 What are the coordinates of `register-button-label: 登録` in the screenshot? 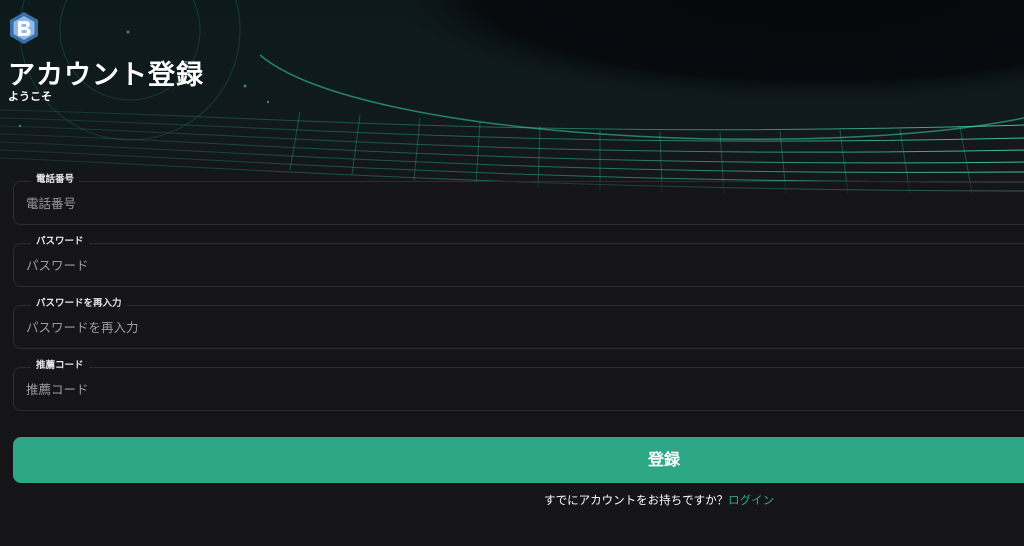 It's located at (663, 459).